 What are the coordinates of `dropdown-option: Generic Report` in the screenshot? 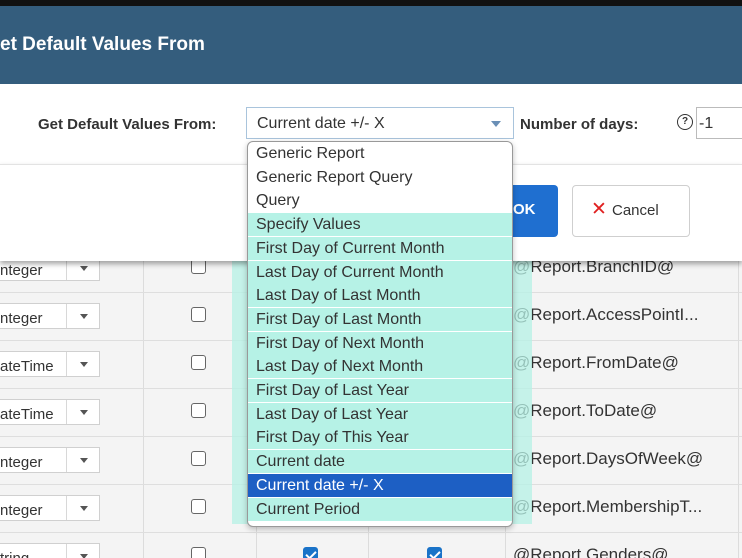 It's located at (380, 153).